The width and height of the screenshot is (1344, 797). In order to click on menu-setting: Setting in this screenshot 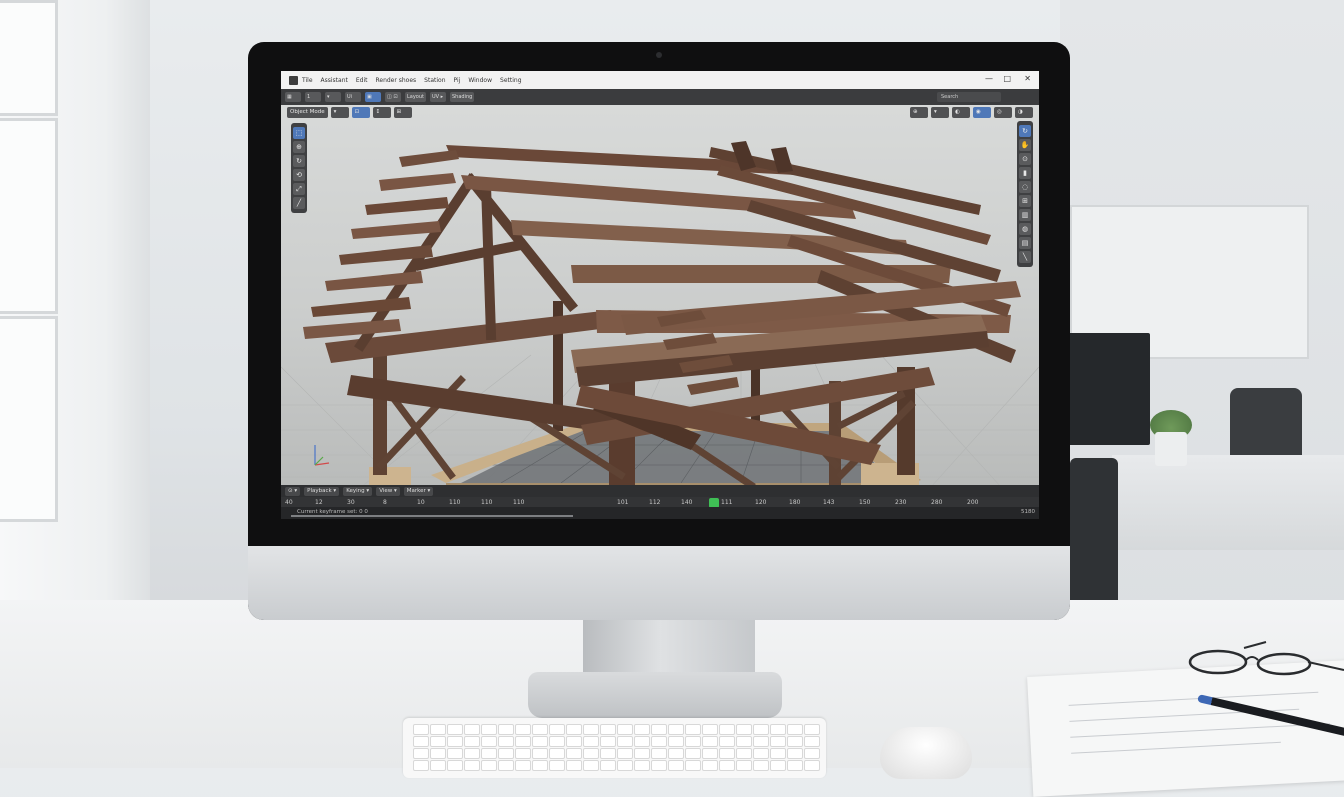, I will do `click(510, 80)`.